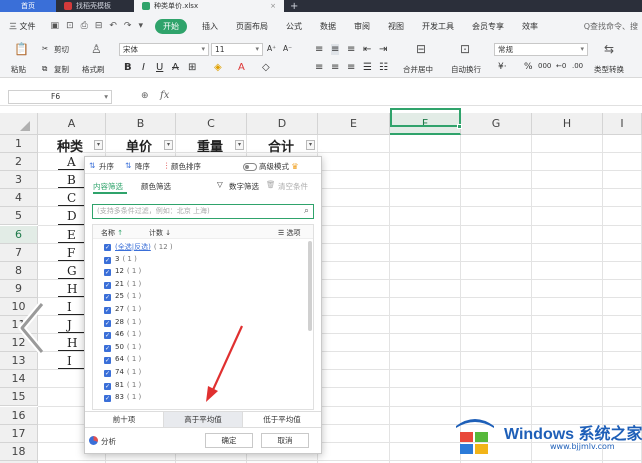 Image resolution: width=642 pixels, height=463 pixels. Describe the element at coordinates (354, 124) in the screenshot. I see `column-header-e: E` at that location.